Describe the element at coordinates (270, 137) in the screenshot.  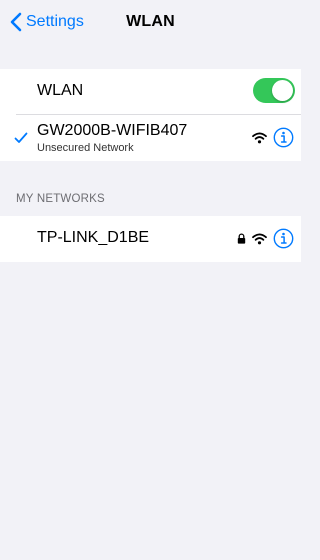
I see `connected-network-icons` at that location.